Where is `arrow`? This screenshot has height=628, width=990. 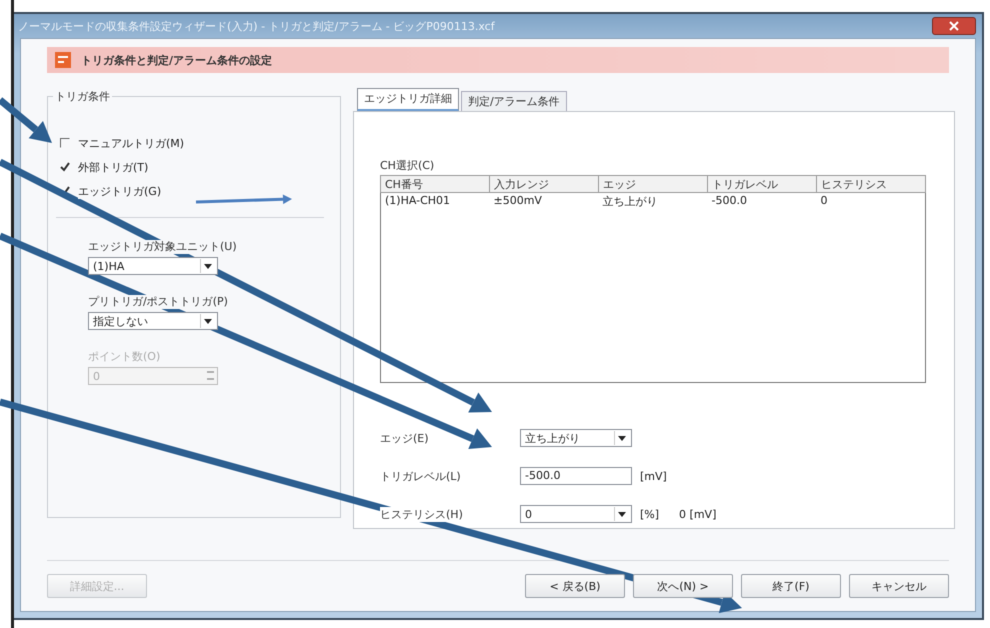 arrow is located at coordinates (26, 120).